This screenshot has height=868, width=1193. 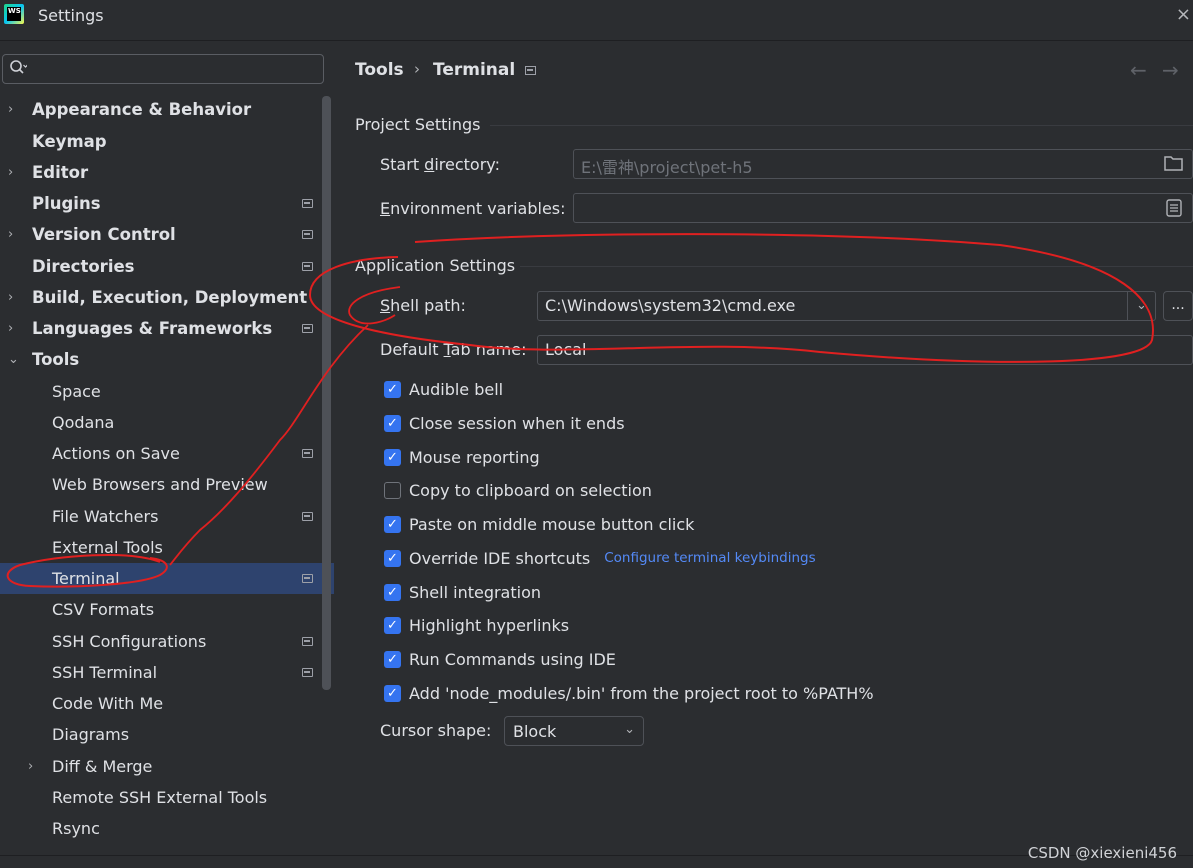 What do you see at coordinates (517, 423) in the screenshot?
I see `checkbox-label: Close session when it ends` at bounding box center [517, 423].